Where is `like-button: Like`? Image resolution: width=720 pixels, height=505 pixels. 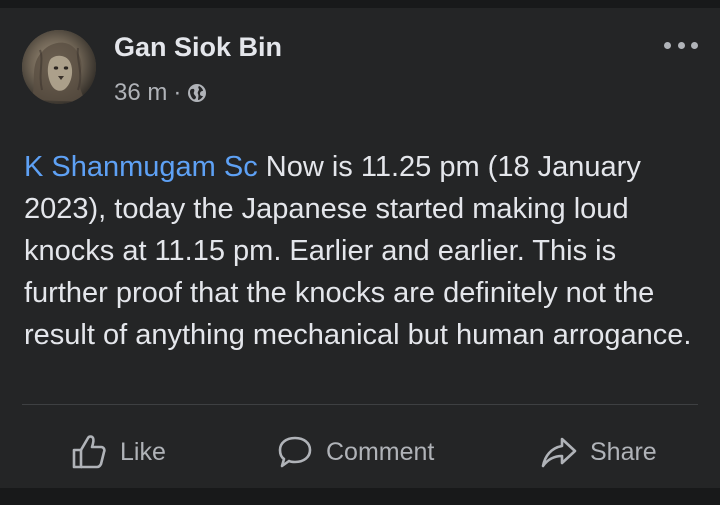 like-button: Like is located at coordinates (118, 452).